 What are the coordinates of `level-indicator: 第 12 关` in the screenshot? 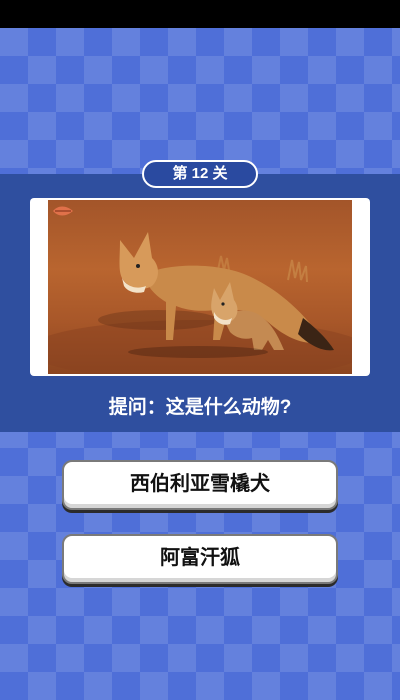 It's located at (200, 174).